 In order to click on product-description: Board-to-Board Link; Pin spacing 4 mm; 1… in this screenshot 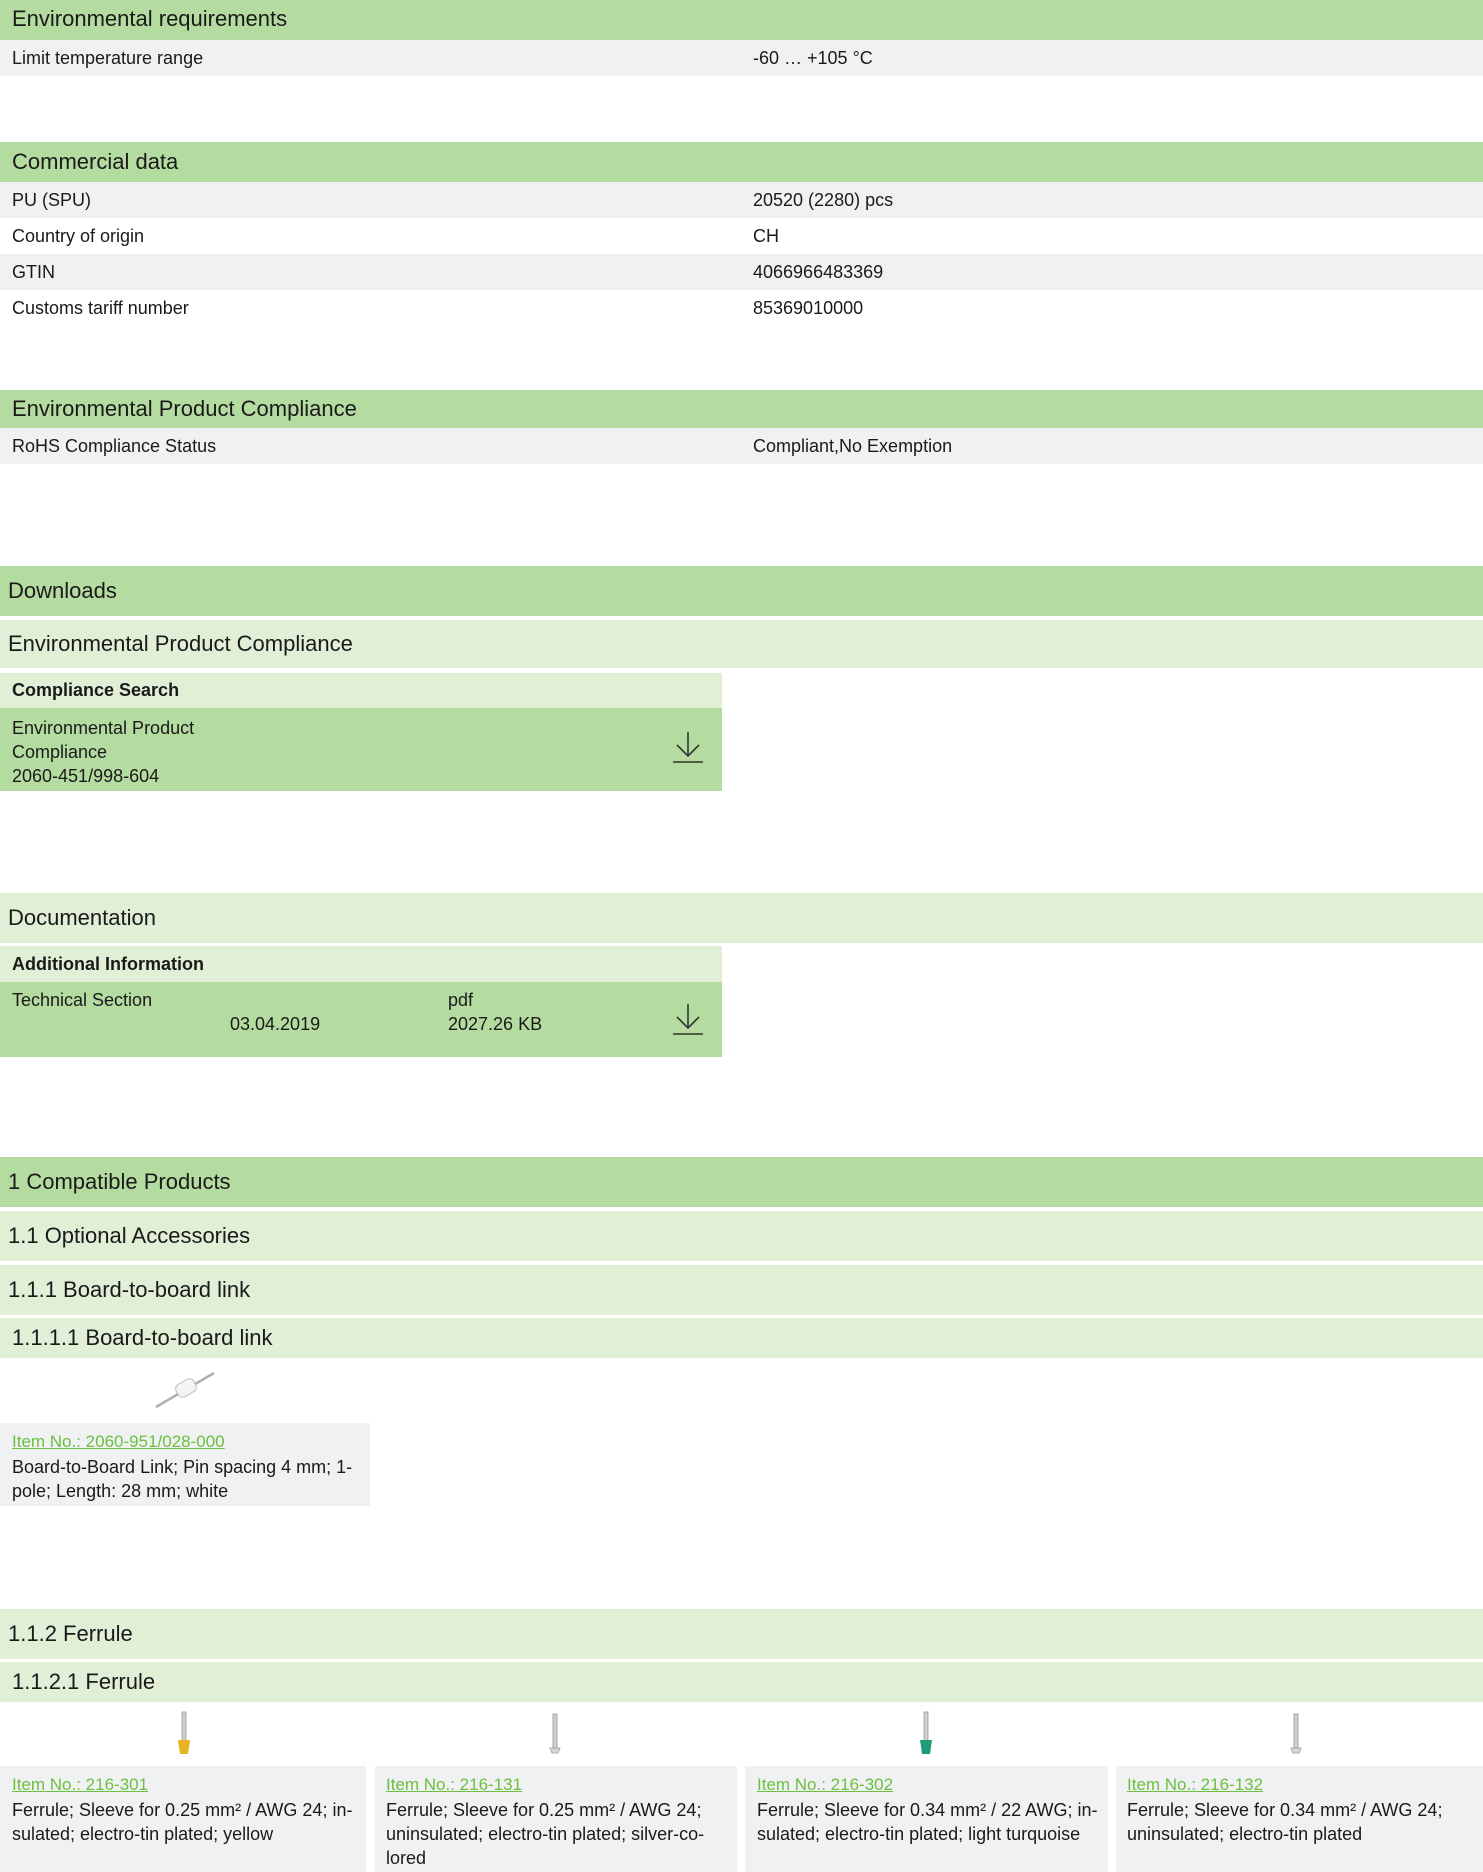, I will do `click(182, 1467)`.